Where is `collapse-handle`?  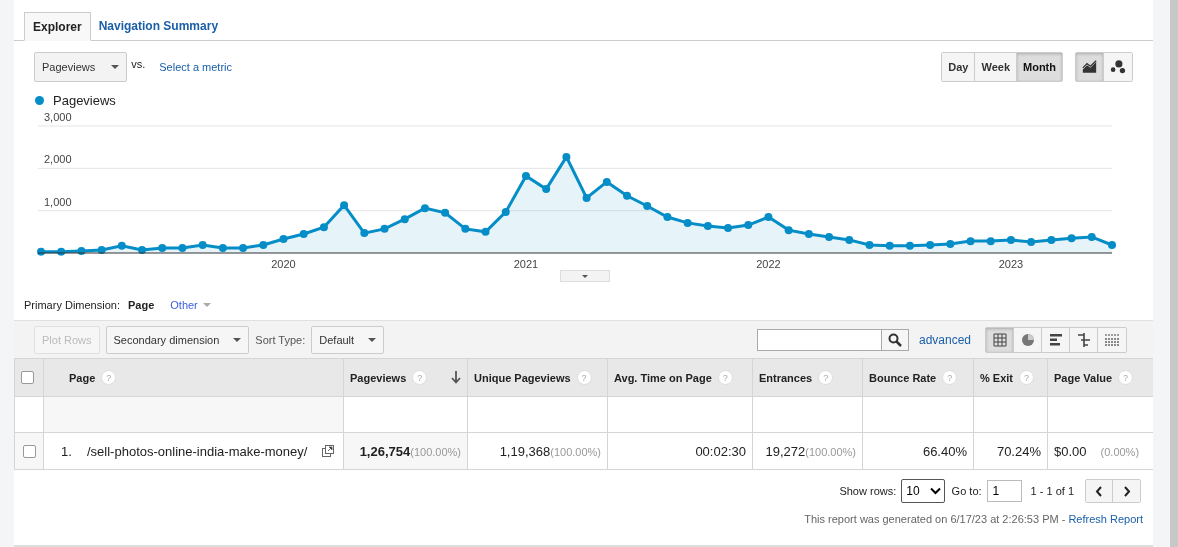
collapse-handle is located at coordinates (585, 276).